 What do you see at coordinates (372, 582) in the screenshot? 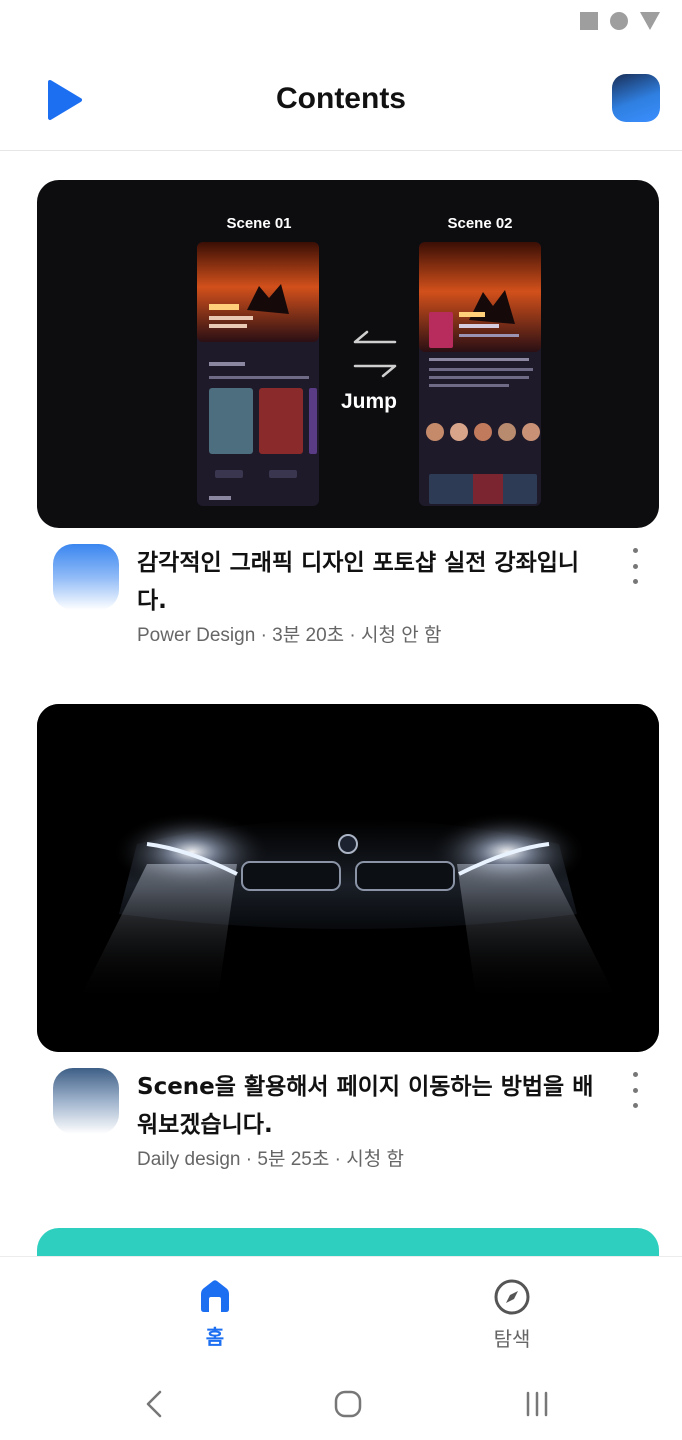
I see `video-title: 감각적인 그래픽 디자인 포토샵 실전 강좌입니다.` at bounding box center [372, 582].